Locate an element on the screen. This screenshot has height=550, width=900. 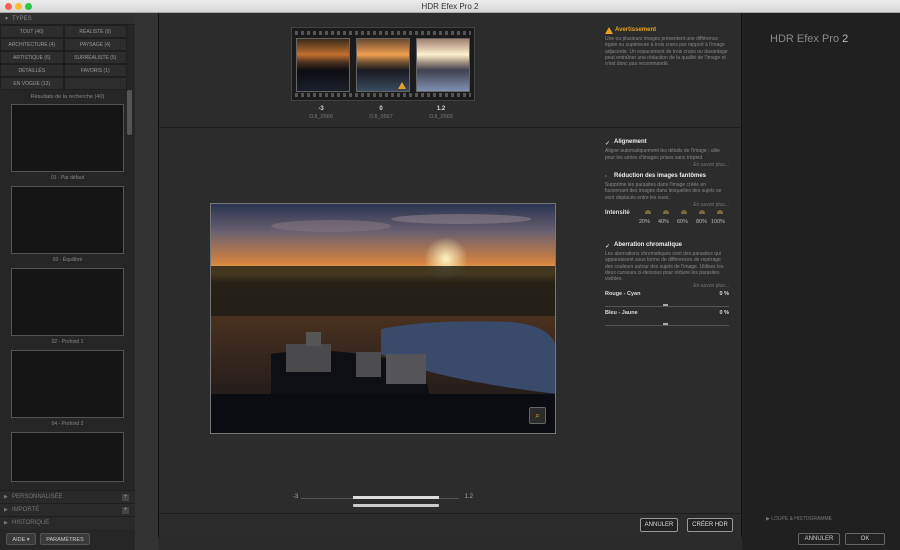
preset-caption: 01 - Par défaut is located at coordinates (67, 178).